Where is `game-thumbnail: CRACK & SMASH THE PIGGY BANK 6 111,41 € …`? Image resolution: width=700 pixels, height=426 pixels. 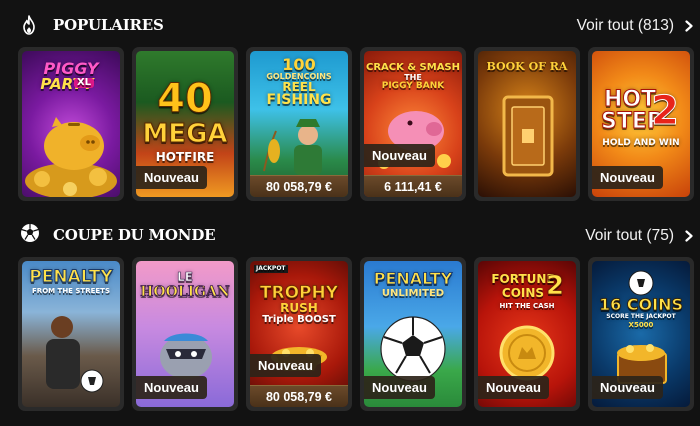 game-thumbnail: CRACK & SMASH THE PIGGY BANK 6 111,41 € … is located at coordinates (413, 124).